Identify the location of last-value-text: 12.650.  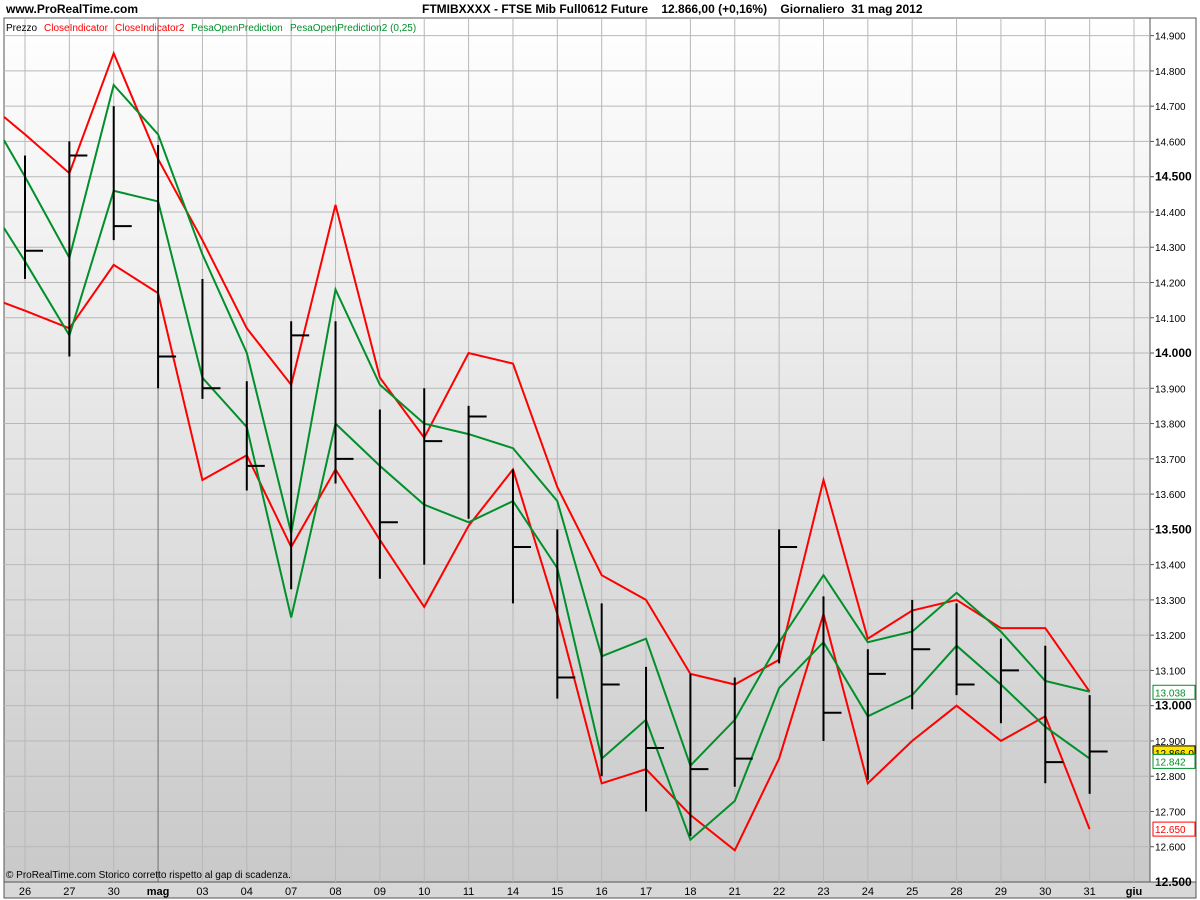
(1170, 830).